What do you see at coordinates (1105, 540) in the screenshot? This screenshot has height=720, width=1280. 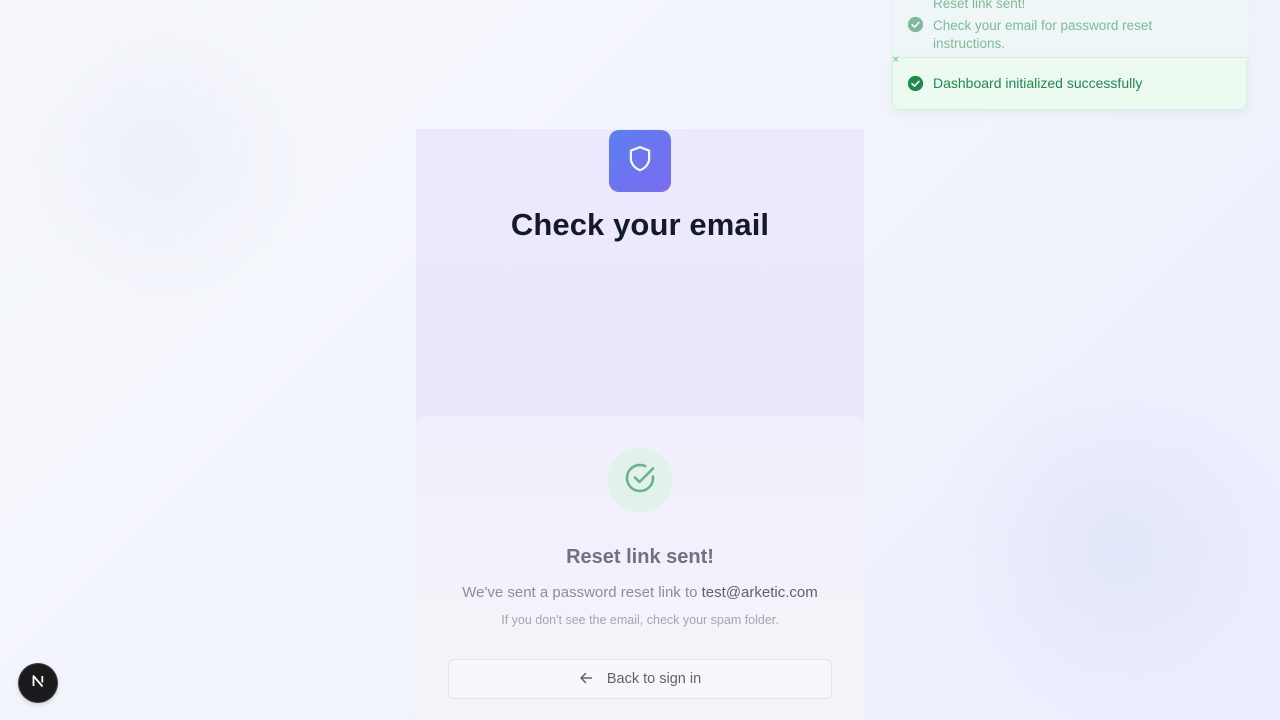 I see `background-decoration-right` at bounding box center [1105, 540].